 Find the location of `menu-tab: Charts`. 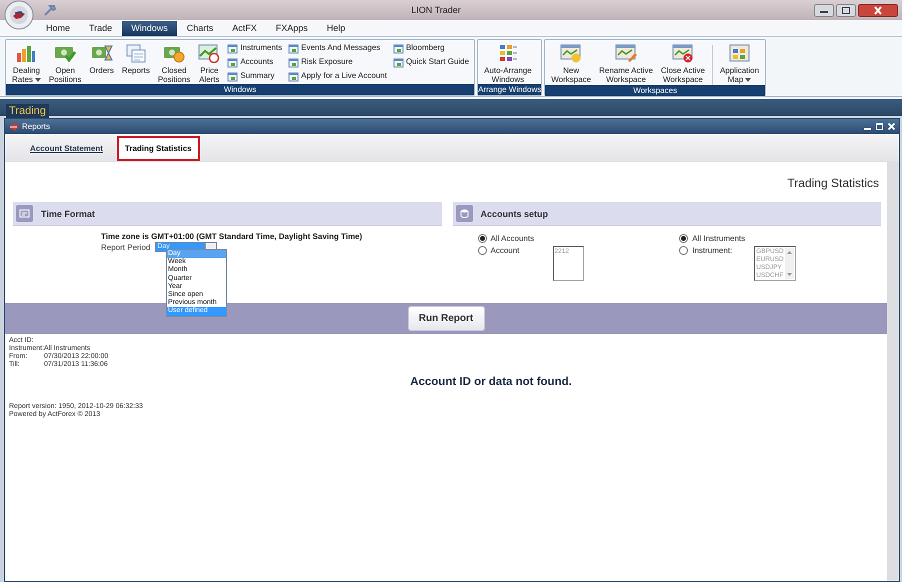

menu-tab: Charts is located at coordinates (200, 28).